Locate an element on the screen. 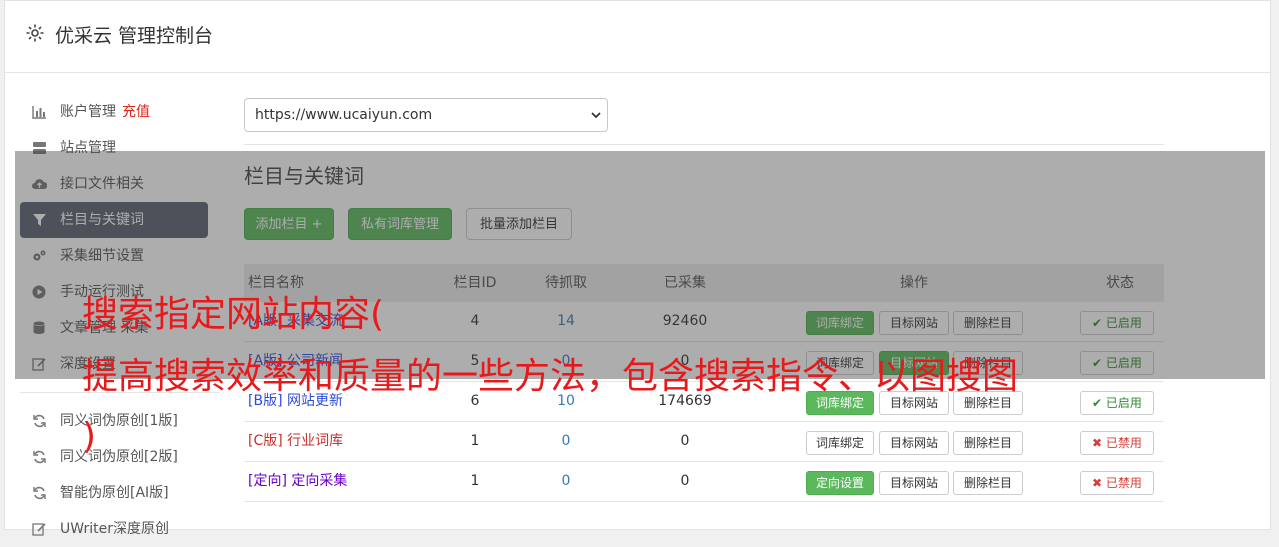  column-name: [定向] 定向采集 is located at coordinates (297, 481).